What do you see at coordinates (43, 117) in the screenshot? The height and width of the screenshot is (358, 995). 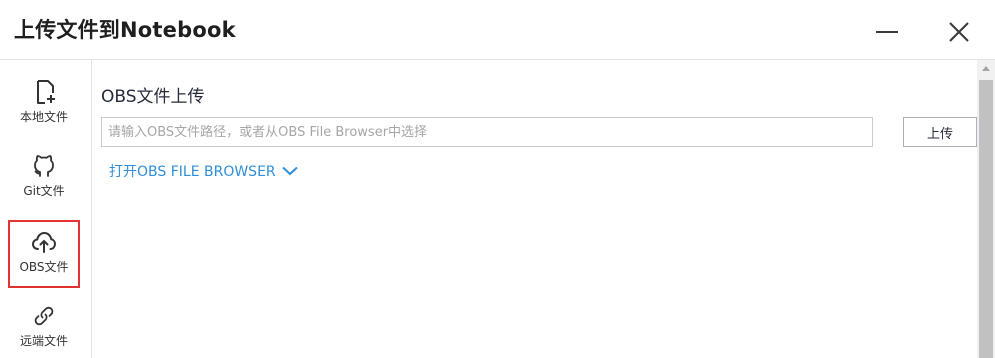 I see `sidebar-item-label: 本地文件` at bounding box center [43, 117].